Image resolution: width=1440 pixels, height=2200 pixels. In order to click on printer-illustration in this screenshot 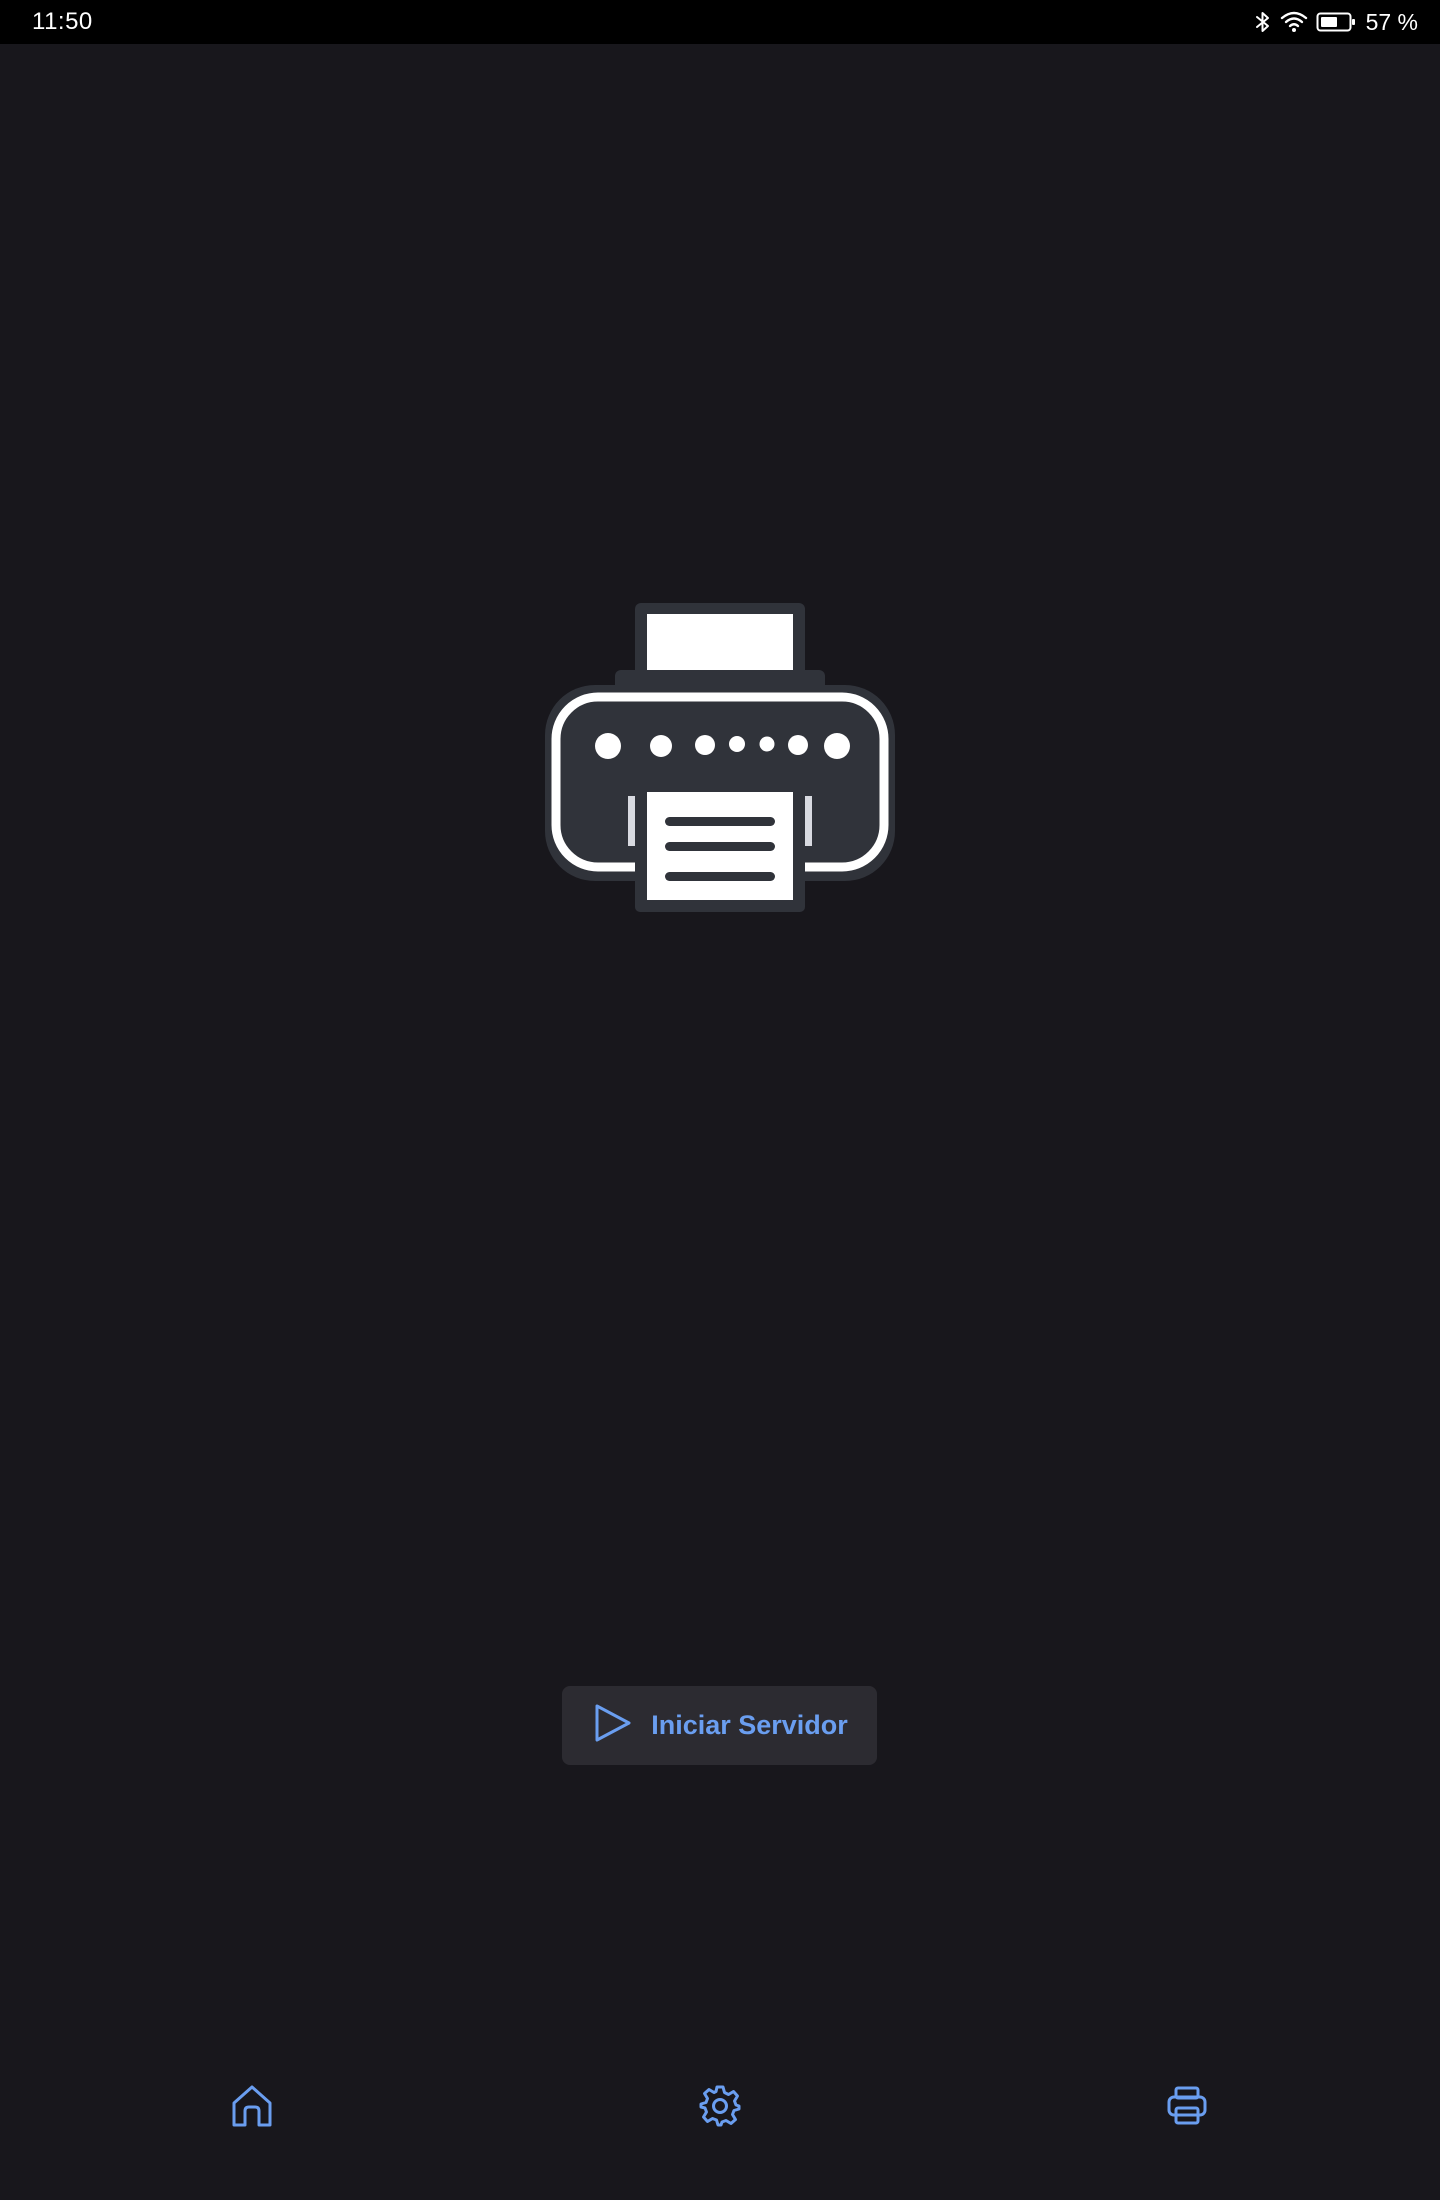, I will do `click(720, 758)`.